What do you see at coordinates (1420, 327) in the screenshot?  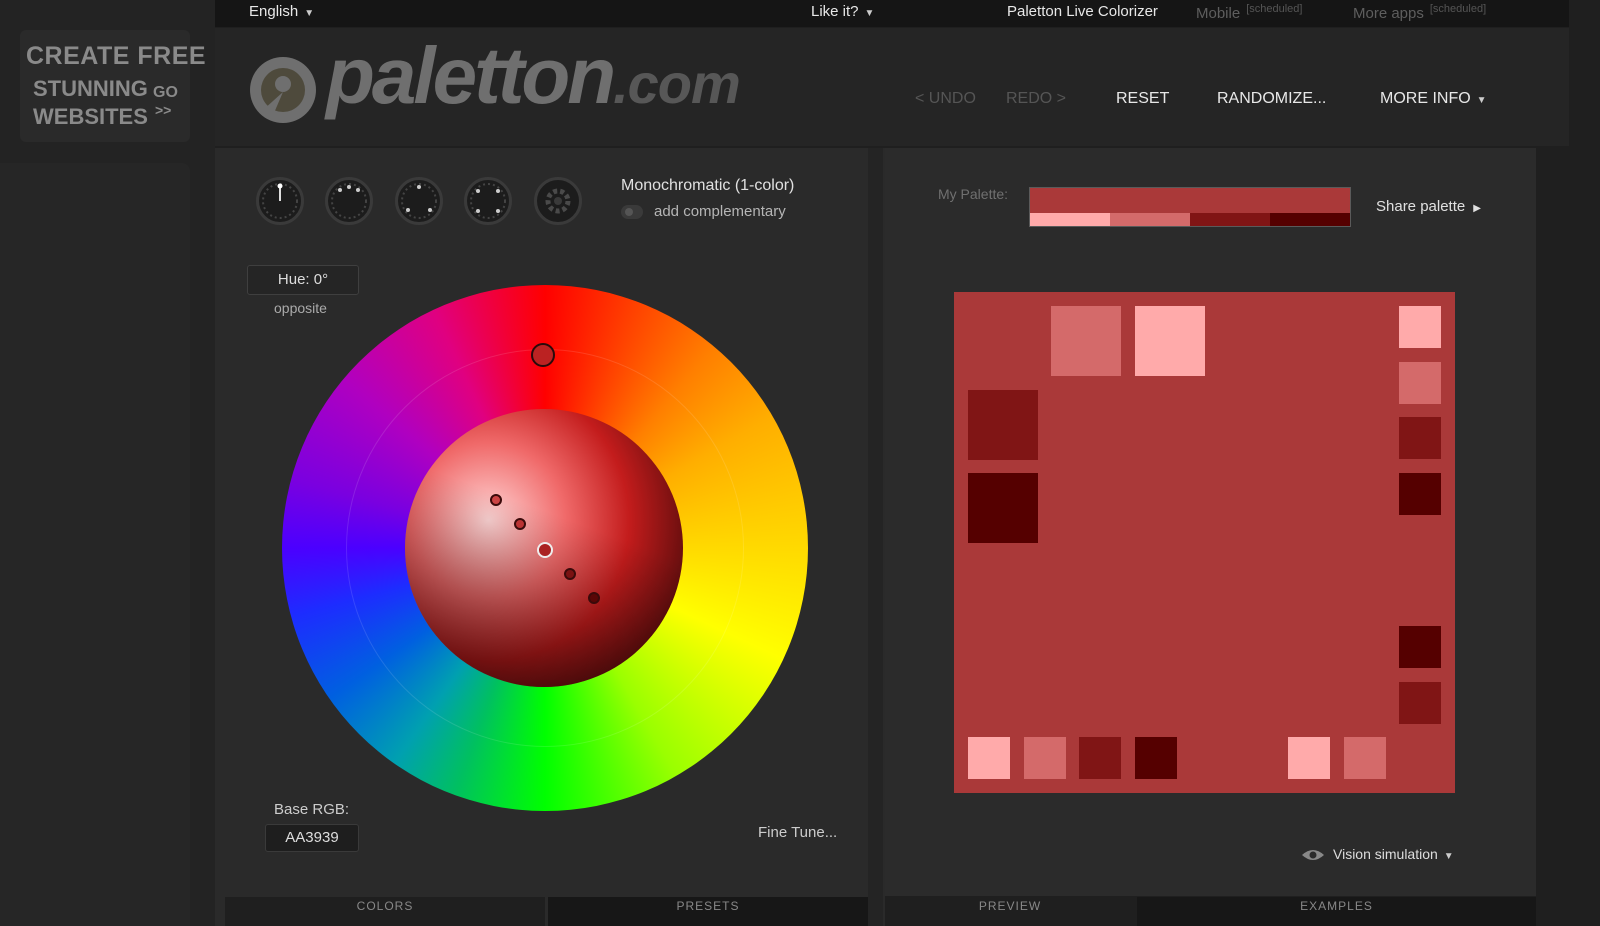 I see `swatch-right-light2` at bounding box center [1420, 327].